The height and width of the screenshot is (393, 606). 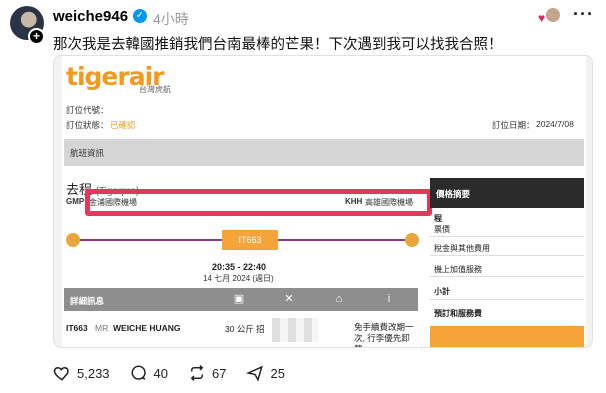 I want to click on booking-status-label: 訂位狀態：, so click(x=87, y=125).